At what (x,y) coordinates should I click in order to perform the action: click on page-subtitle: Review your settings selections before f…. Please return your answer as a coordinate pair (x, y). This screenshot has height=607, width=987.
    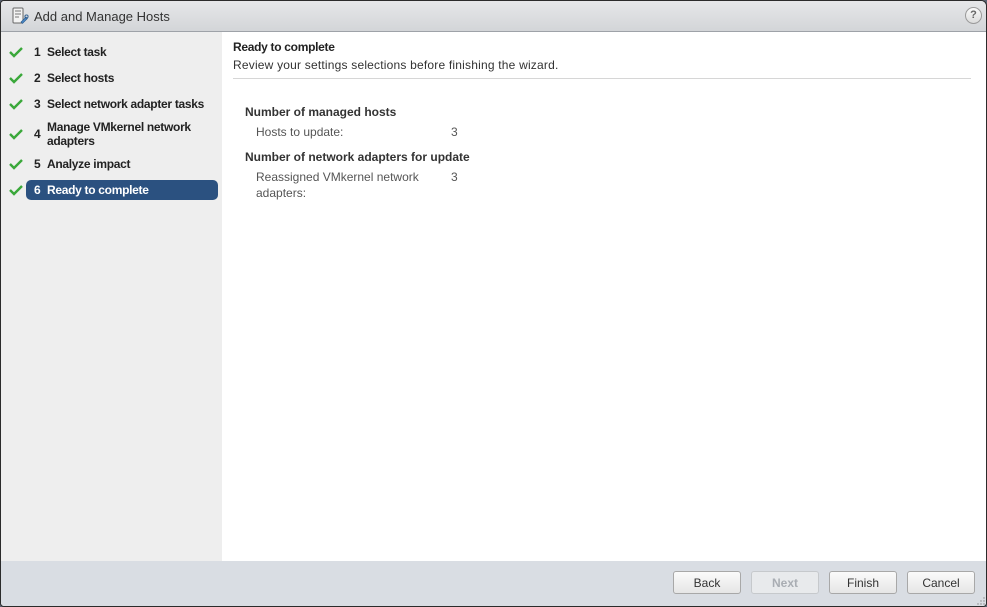
    Looking at the image, I should click on (396, 65).